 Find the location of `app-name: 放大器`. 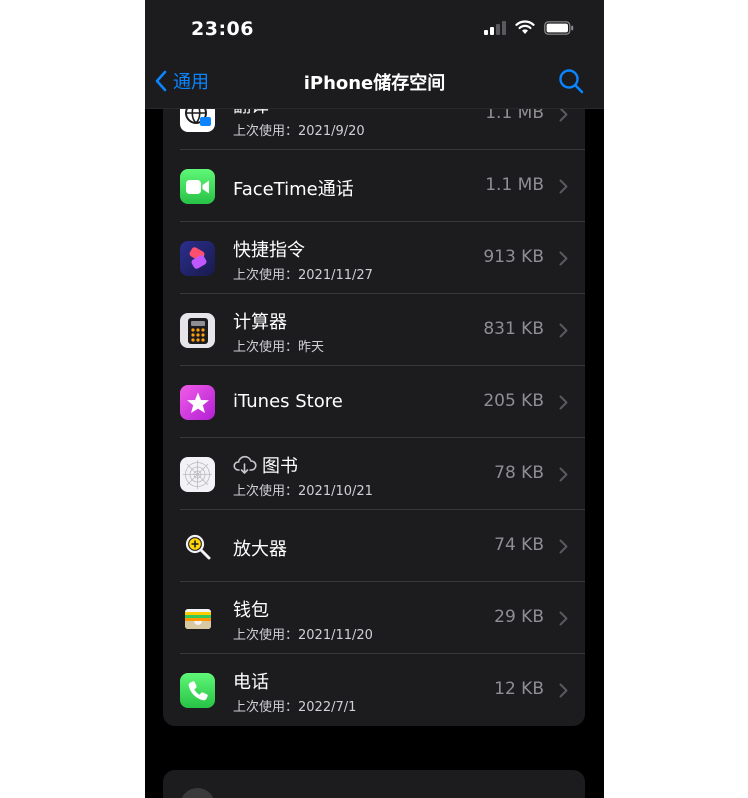

app-name: 放大器 is located at coordinates (260, 549).